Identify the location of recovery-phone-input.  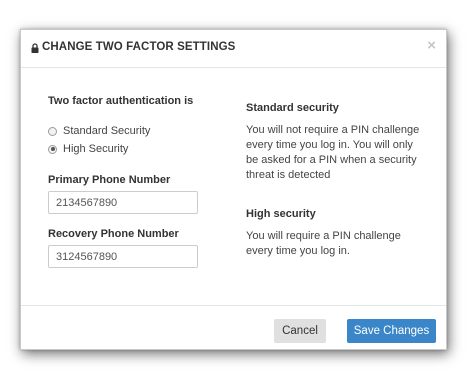
(123, 256).